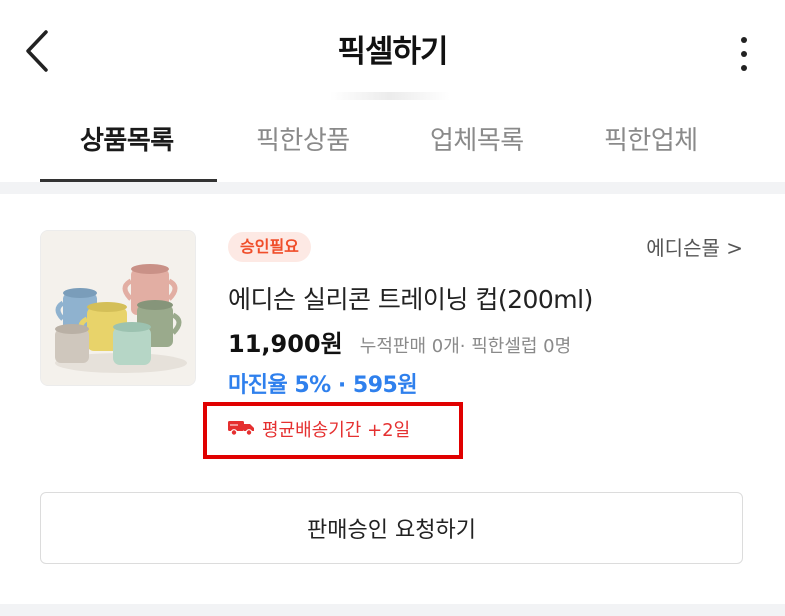 The width and height of the screenshot is (785, 616). I want to click on more-vertical-icon, so click(744, 40).